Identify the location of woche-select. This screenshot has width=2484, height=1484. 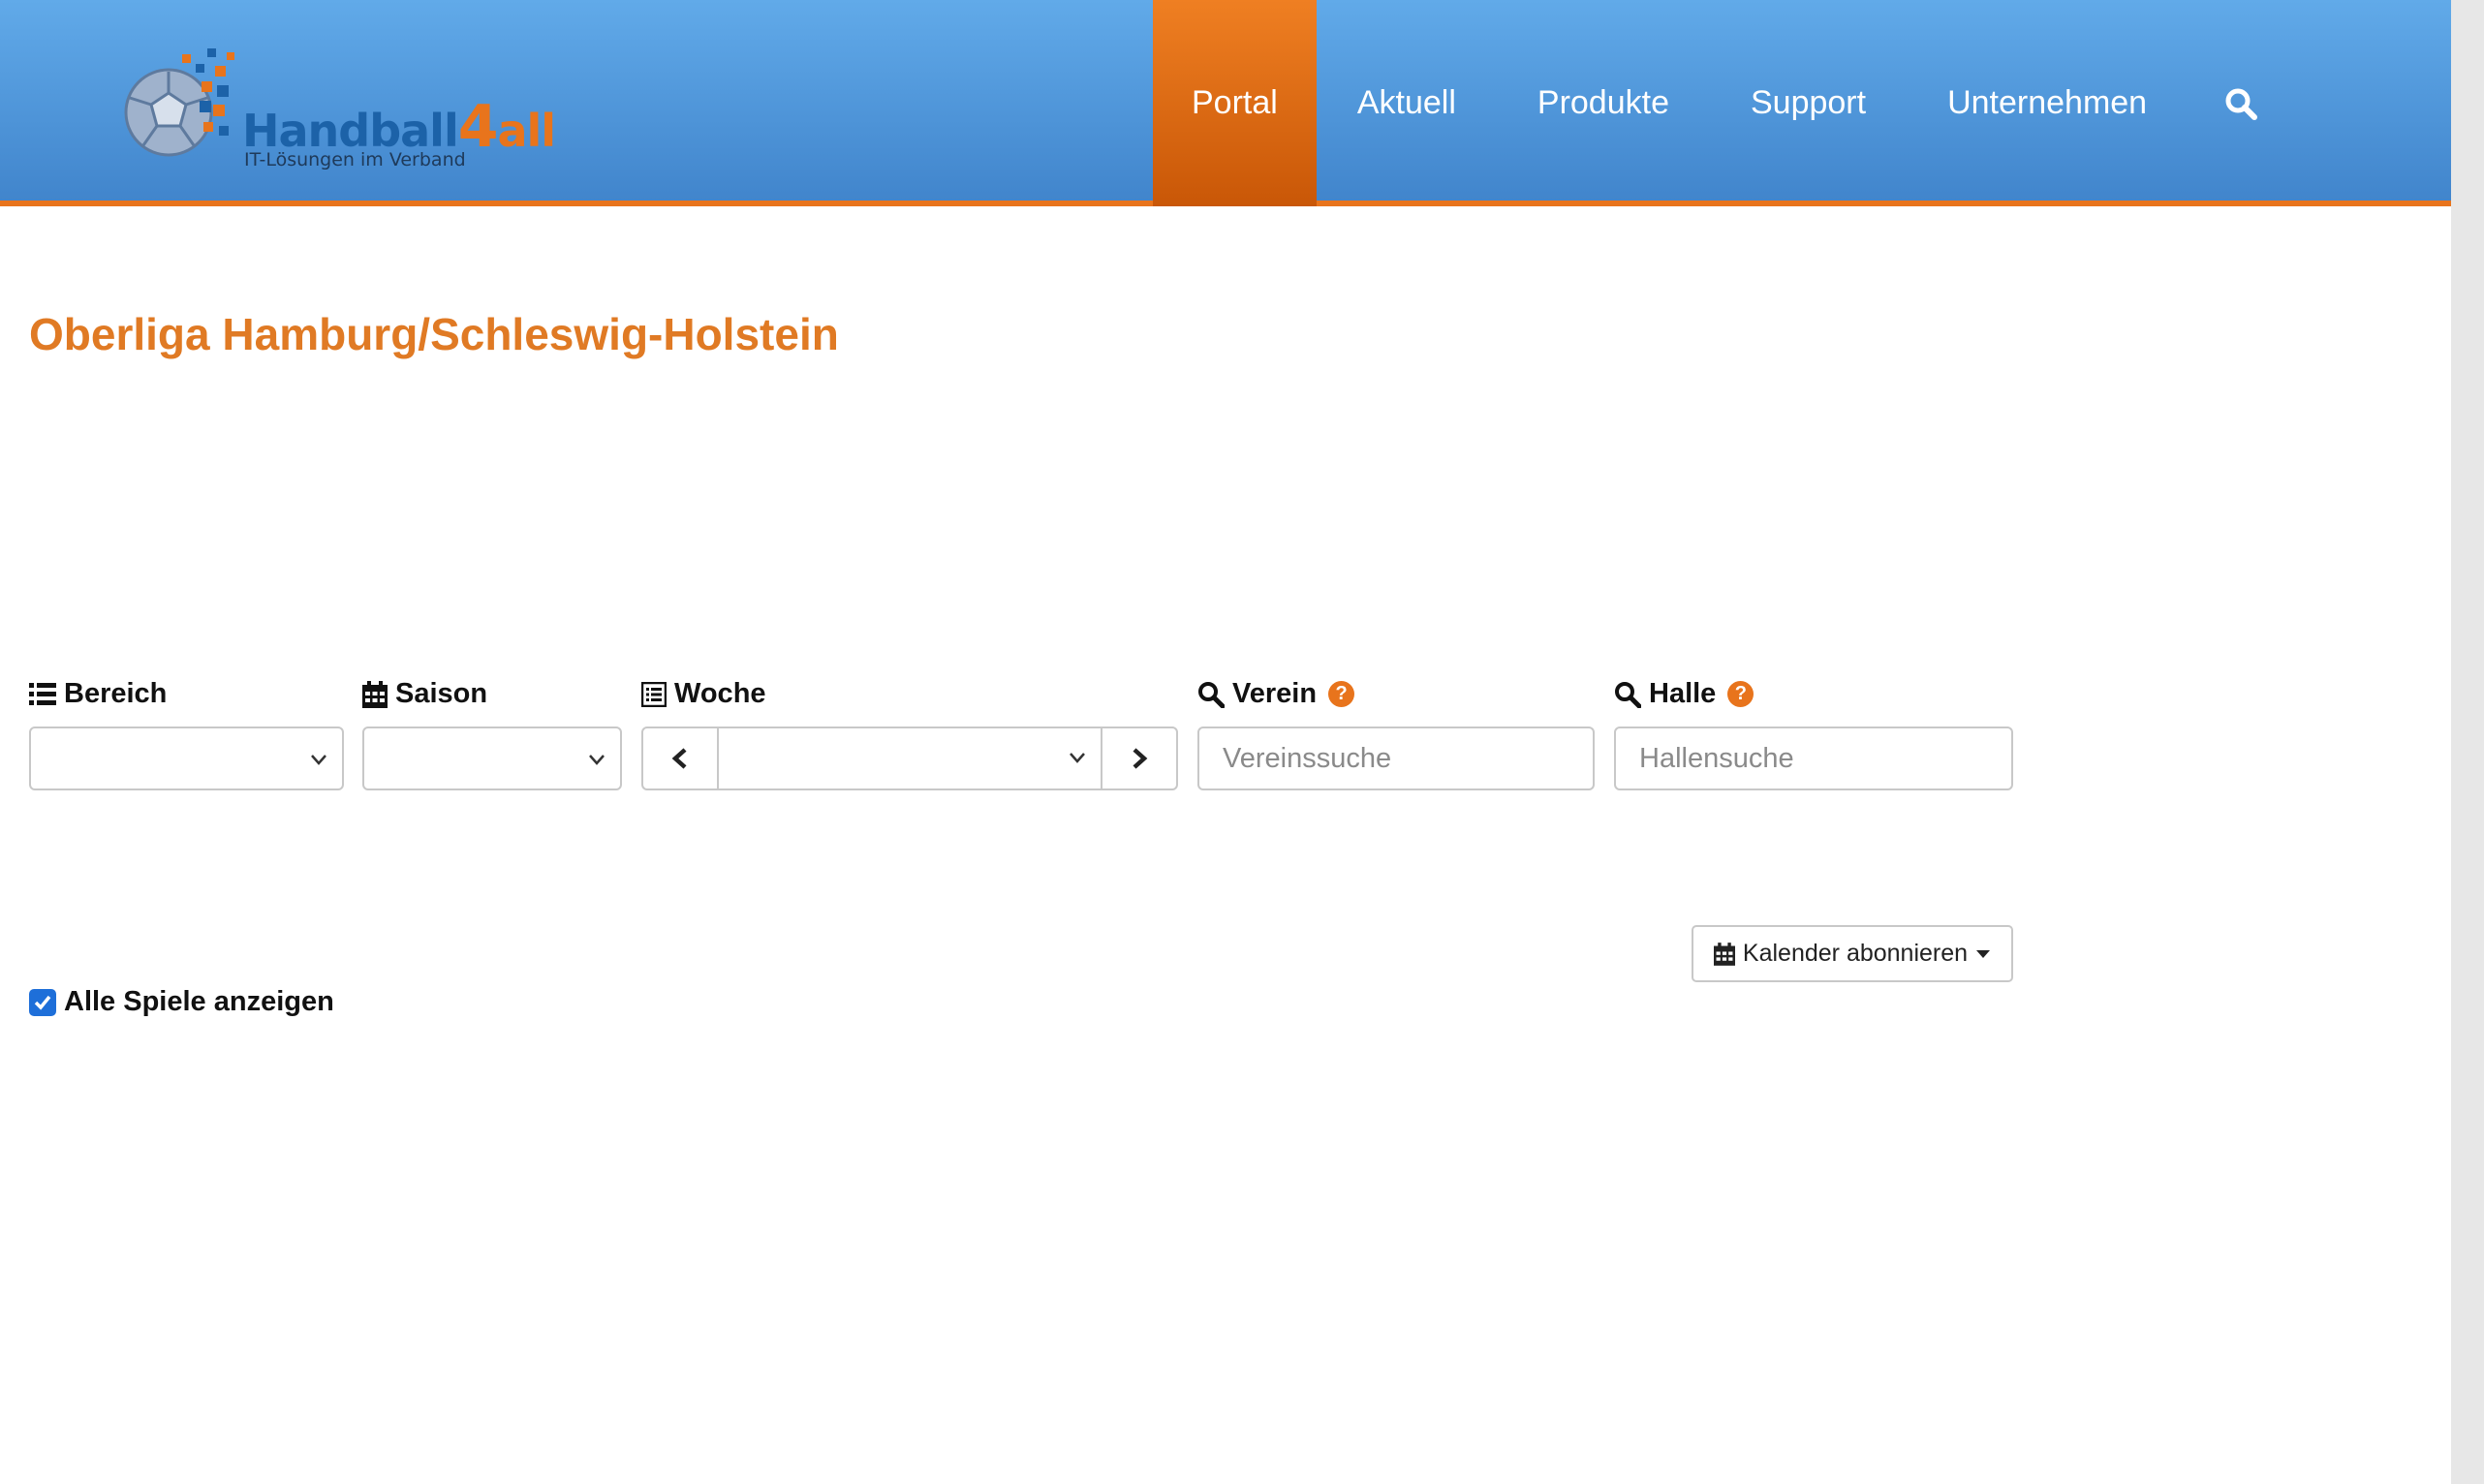
(910, 758).